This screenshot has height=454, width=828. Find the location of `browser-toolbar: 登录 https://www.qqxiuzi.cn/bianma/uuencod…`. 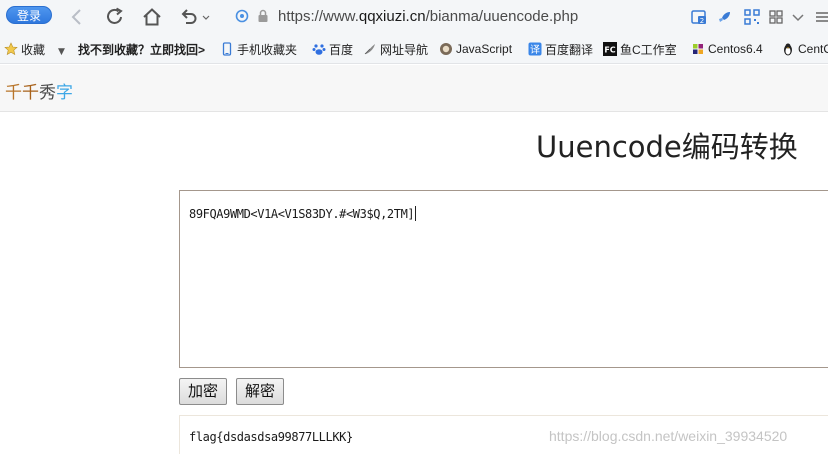

browser-toolbar: 登录 https://www.qqxiuzi.cn/bianma/uuencod… is located at coordinates (414, 17).